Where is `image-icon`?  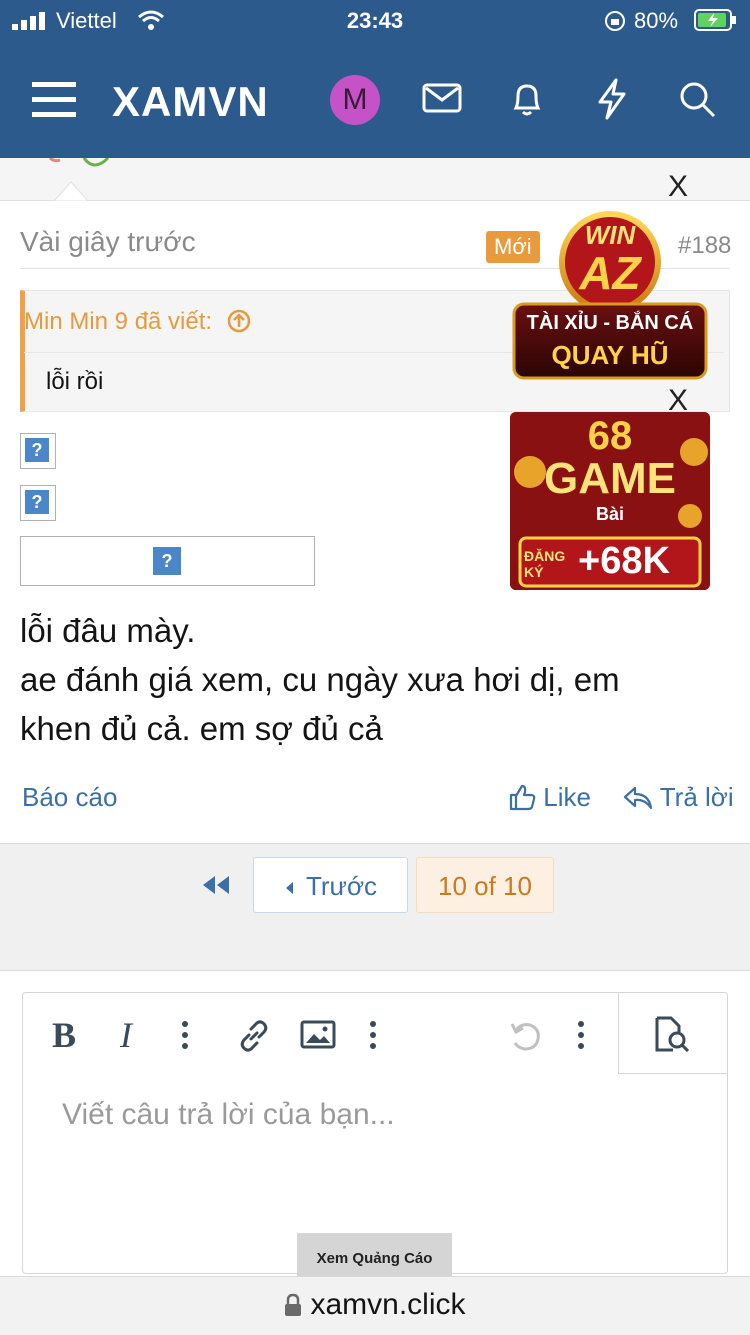
image-icon is located at coordinates (318, 1035).